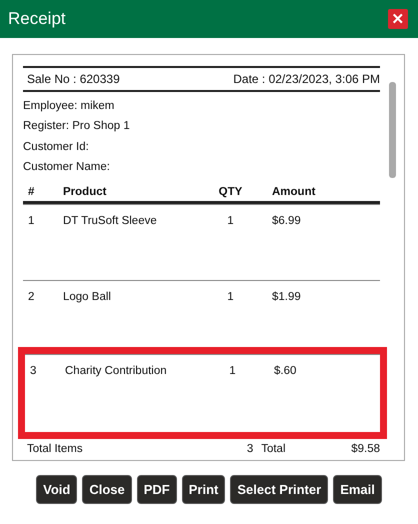 This screenshot has width=418, height=524. Describe the element at coordinates (116, 371) in the screenshot. I see `table-cell-text: Charity Contribution` at that location.